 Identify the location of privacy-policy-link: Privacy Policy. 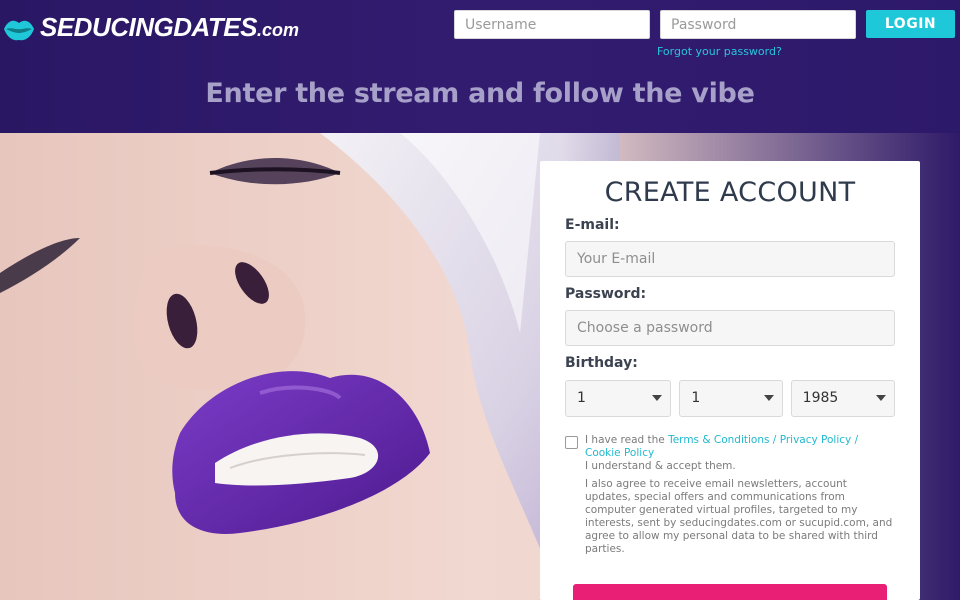
(816, 440).